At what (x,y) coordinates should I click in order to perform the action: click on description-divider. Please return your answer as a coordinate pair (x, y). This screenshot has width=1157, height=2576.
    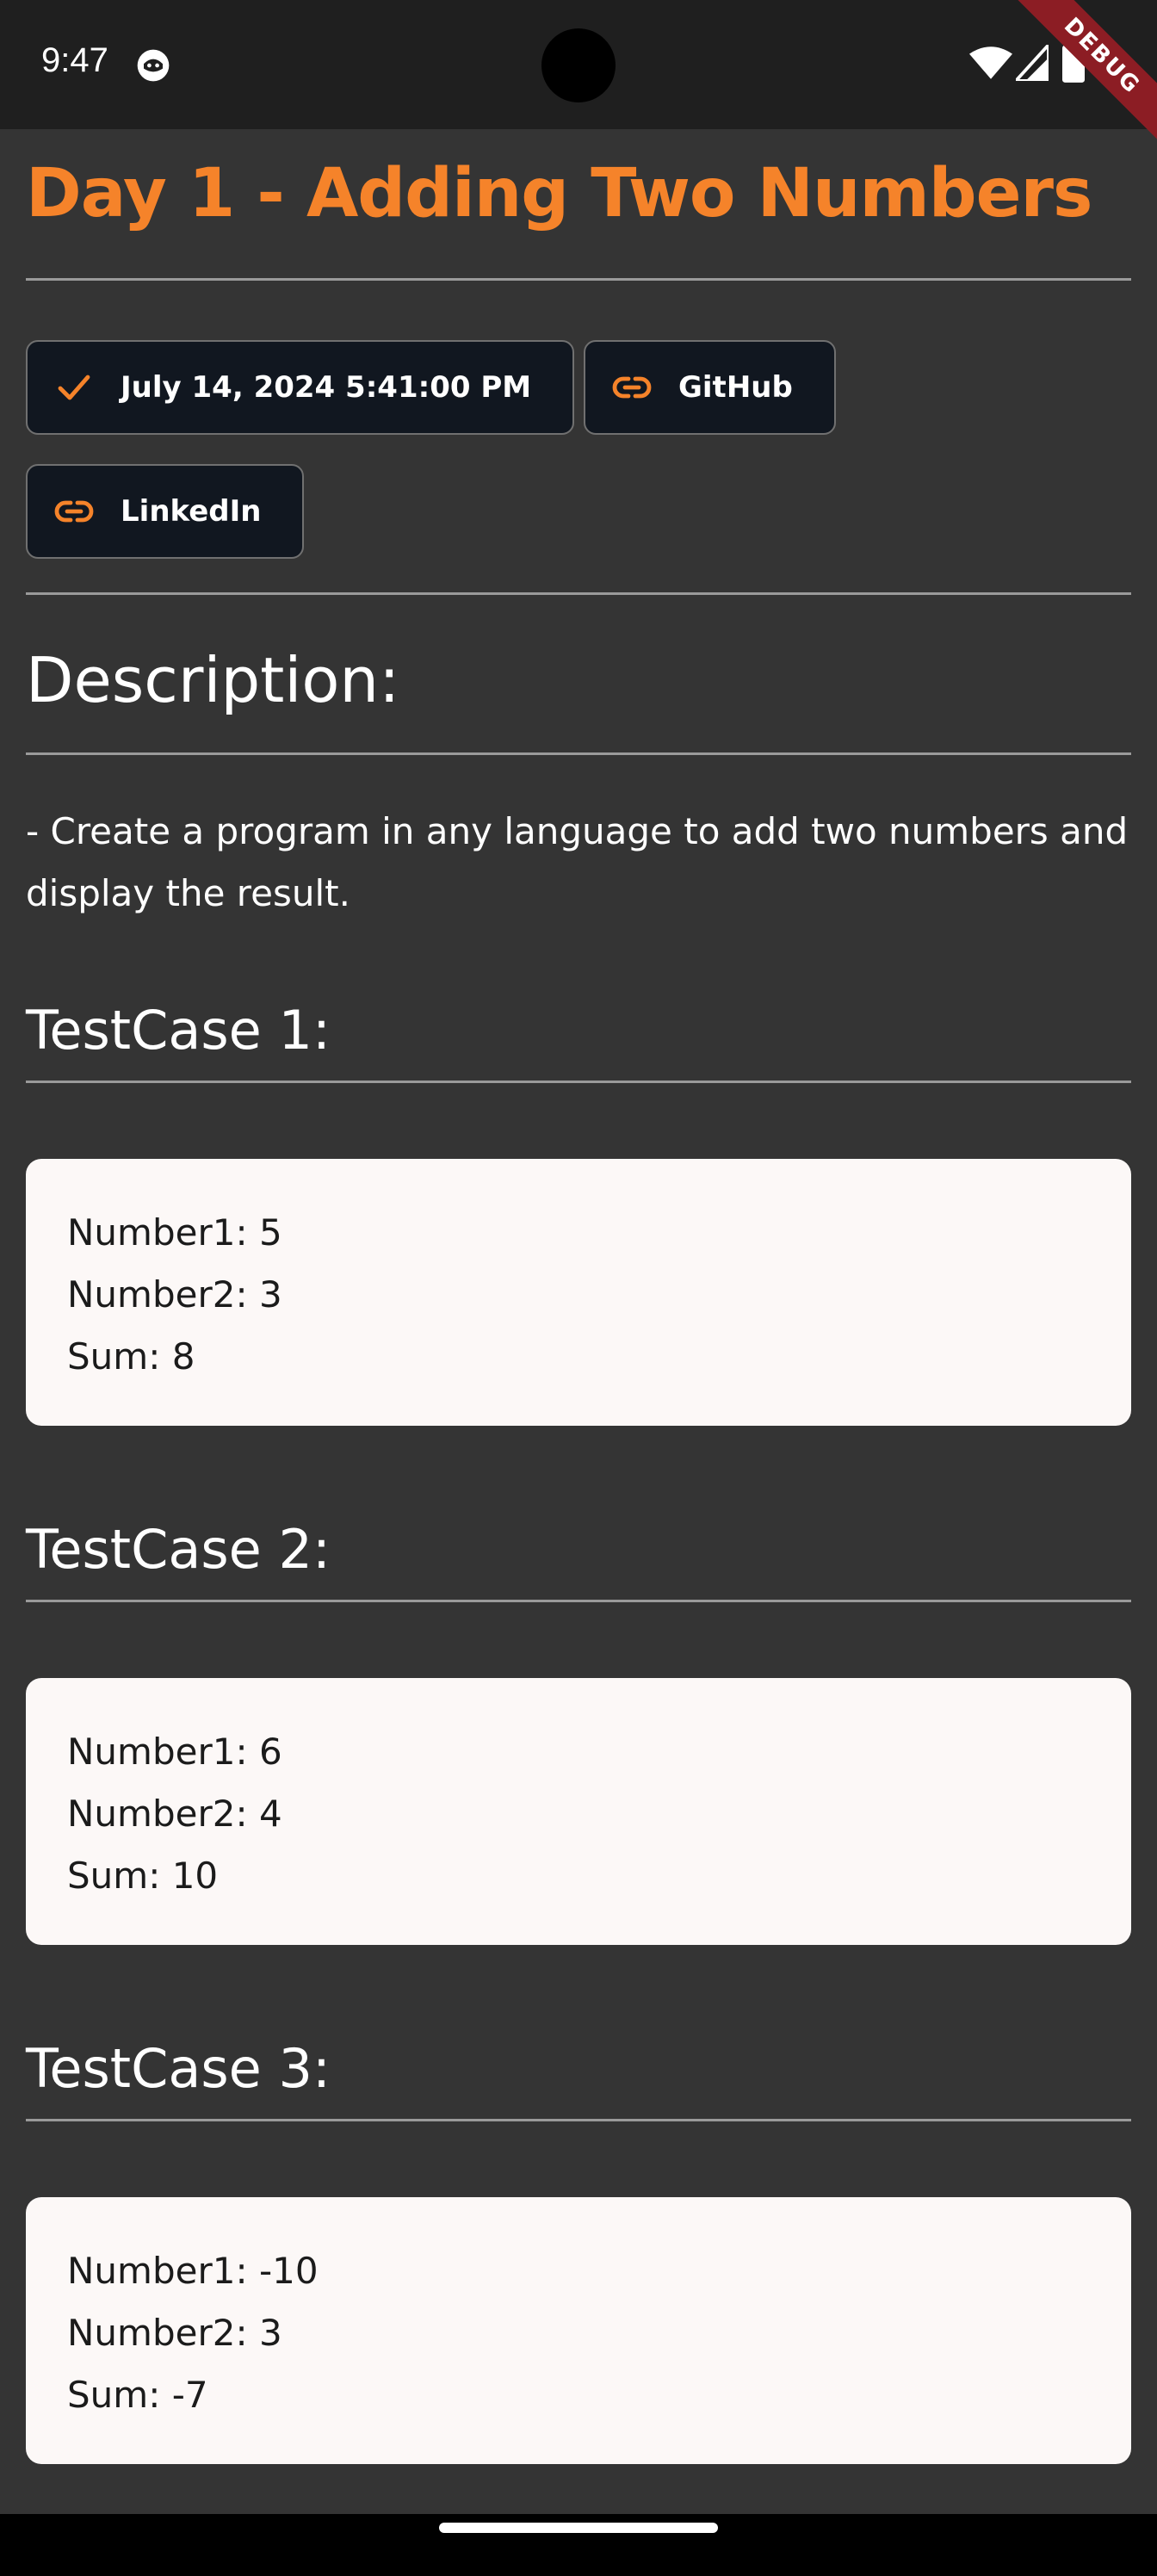
    Looking at the image, I should click on (579, 753).